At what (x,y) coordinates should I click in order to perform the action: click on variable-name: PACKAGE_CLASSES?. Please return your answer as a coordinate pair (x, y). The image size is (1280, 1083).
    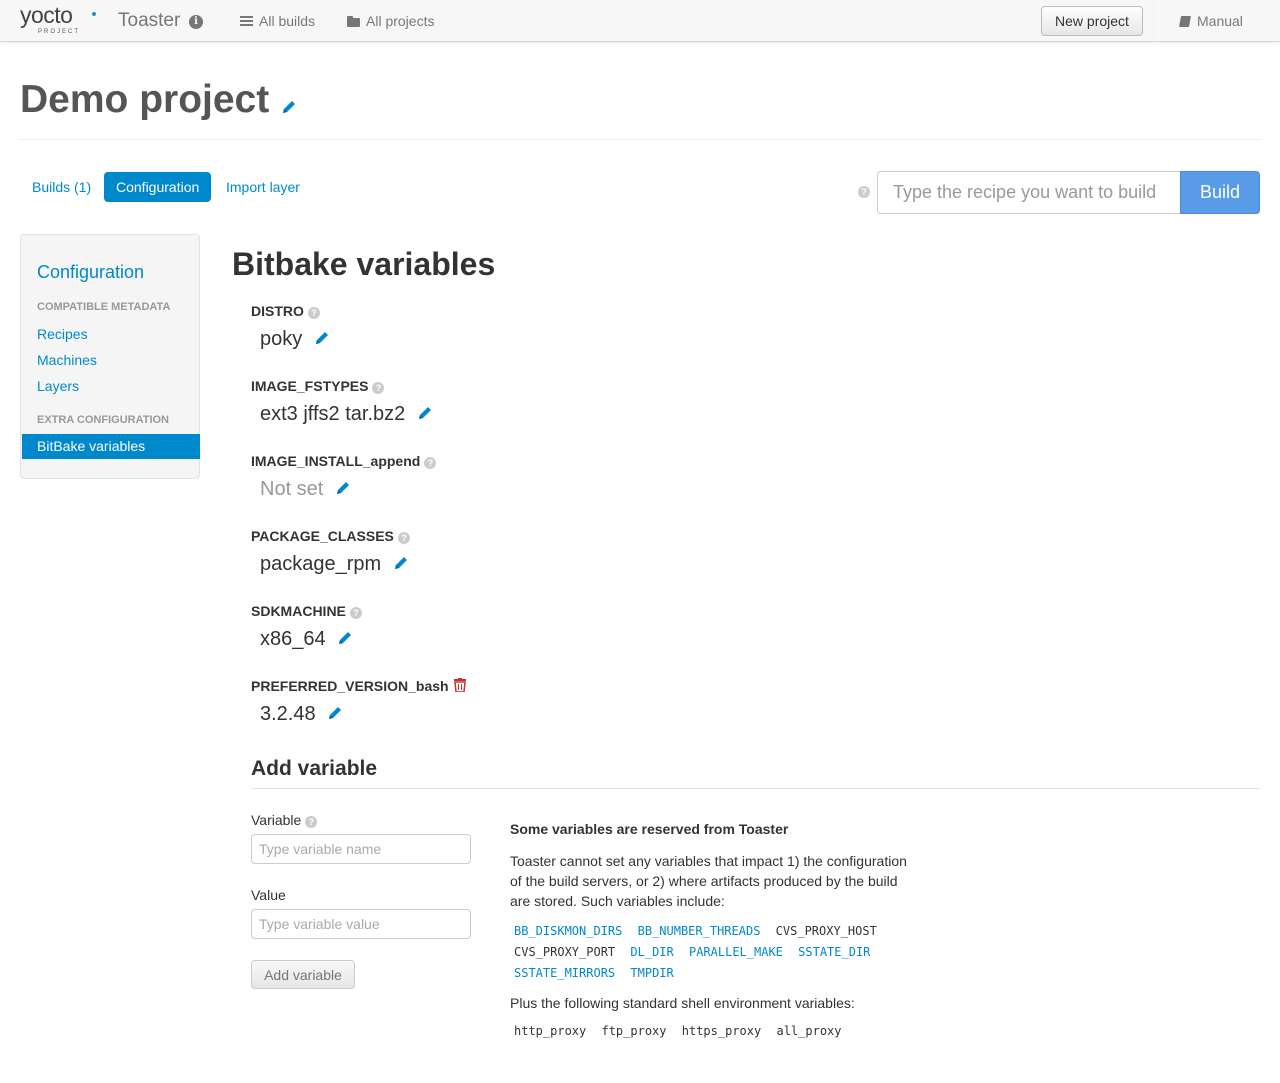
    Looking at the image, I should click on (330, 536).